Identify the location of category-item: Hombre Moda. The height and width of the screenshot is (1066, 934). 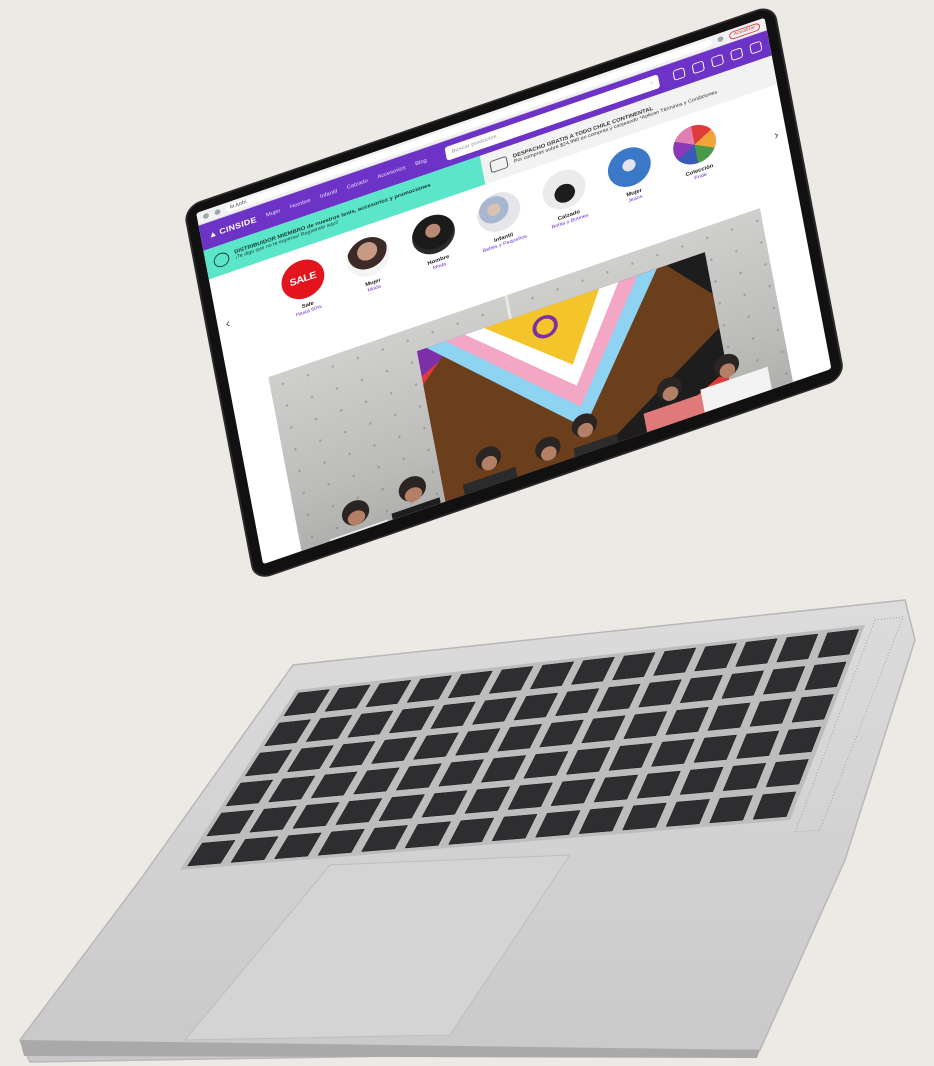
(435, 242).